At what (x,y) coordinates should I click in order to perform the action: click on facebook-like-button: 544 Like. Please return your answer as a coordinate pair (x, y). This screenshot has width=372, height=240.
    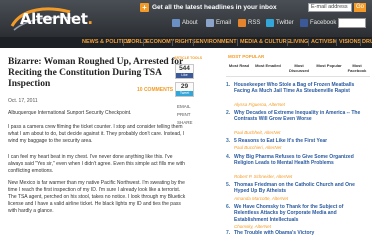
    Looking at the image, I should click on (184, 71).